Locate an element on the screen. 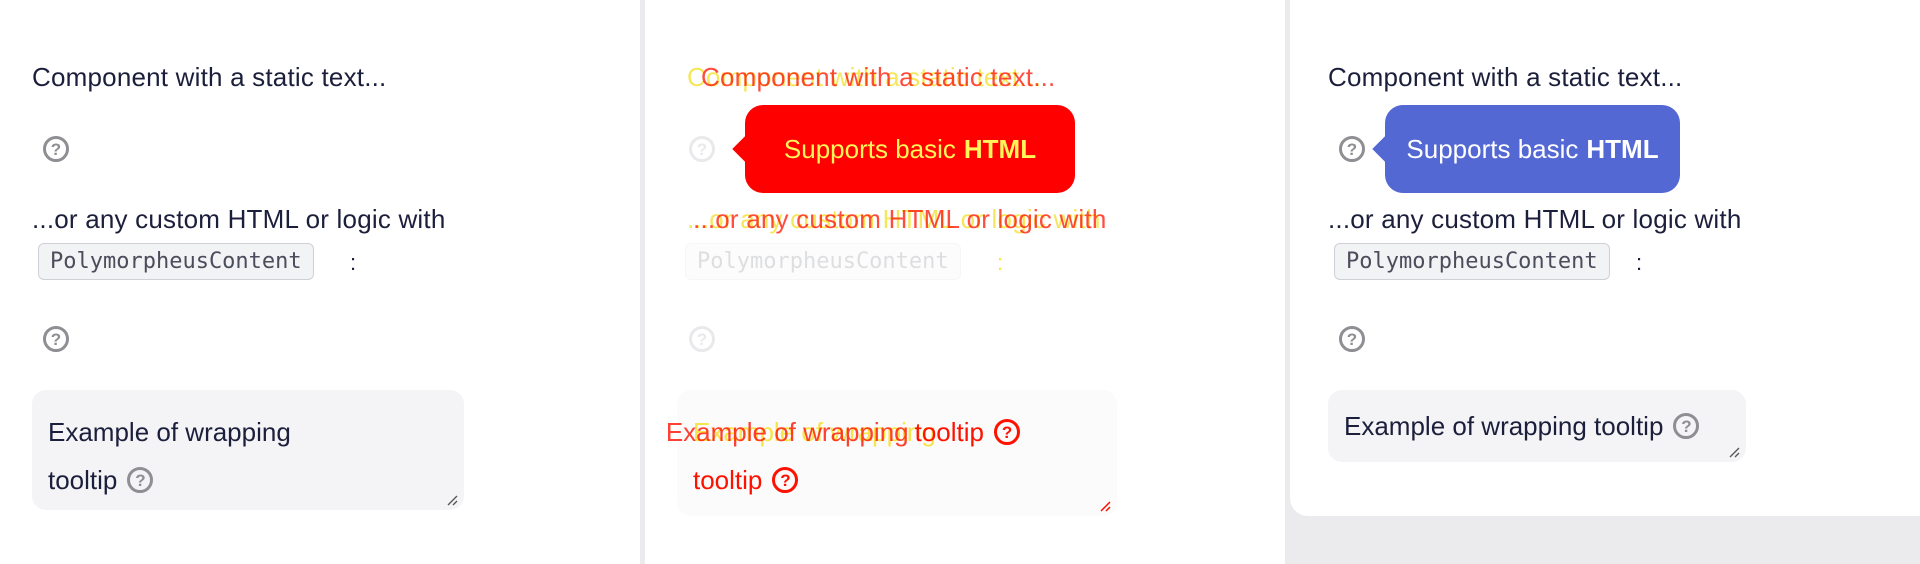 The image size is (1920, 564). wrap-line-suffix: tooltip is located at coordinates (949, 432).